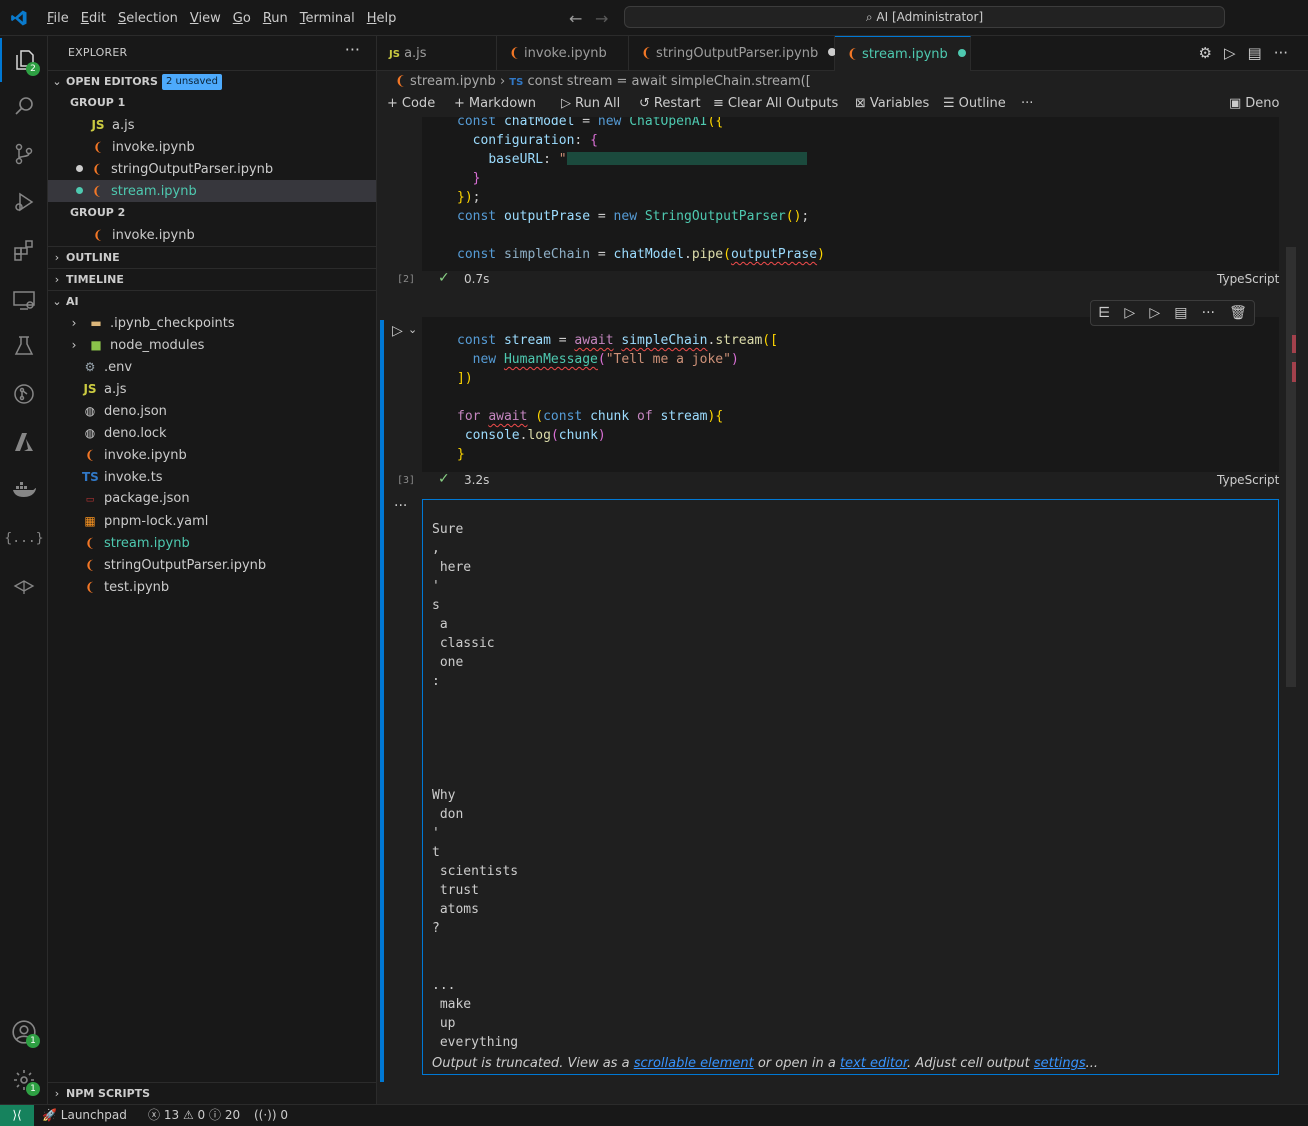  I want to click on menu-go: Go, so click(242, 18).